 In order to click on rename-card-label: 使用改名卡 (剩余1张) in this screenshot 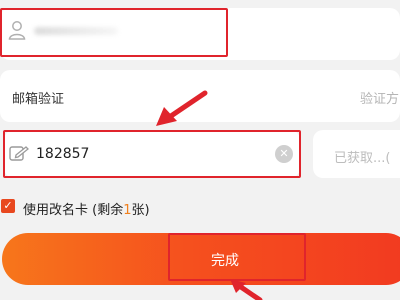, I will do `click(86, 208)`.